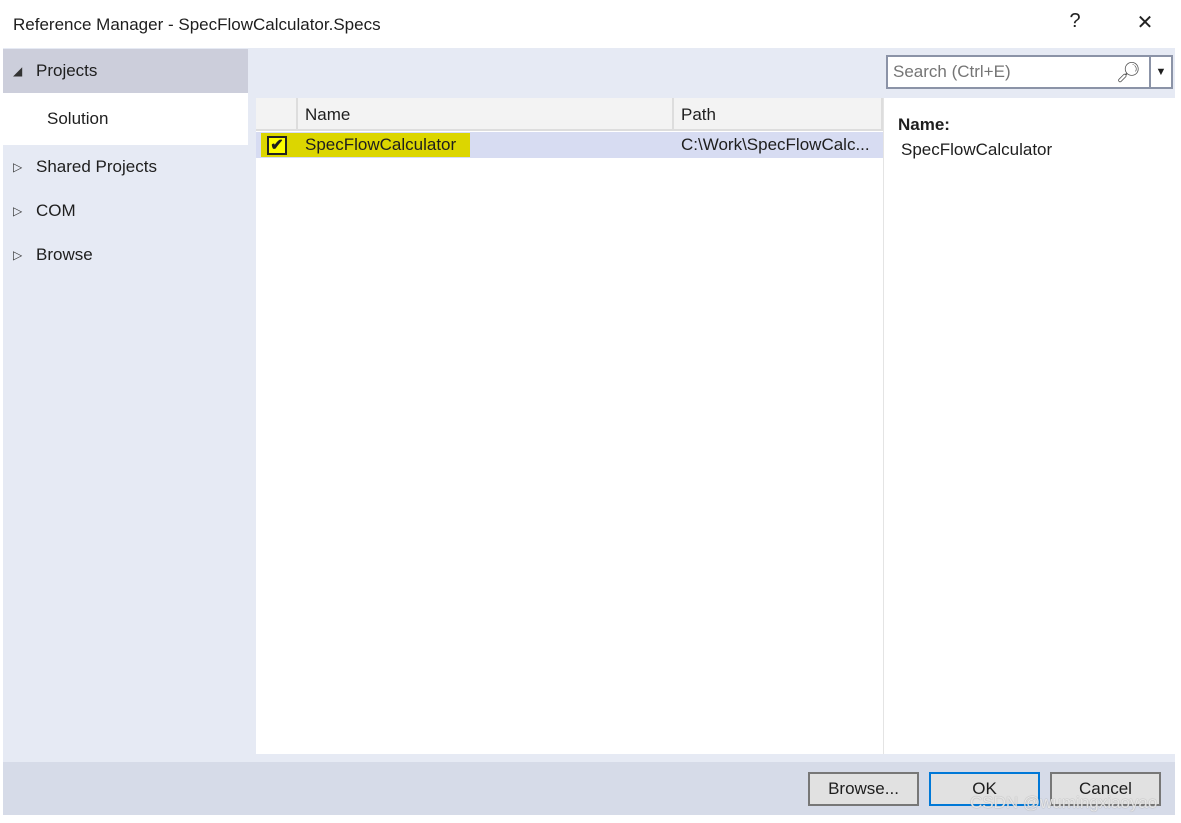 The height and width of the screenshot is (823, 1181). Describe the element at coordinates (1075, 21) in the screenshot. I see `help-button: ?` at that location.